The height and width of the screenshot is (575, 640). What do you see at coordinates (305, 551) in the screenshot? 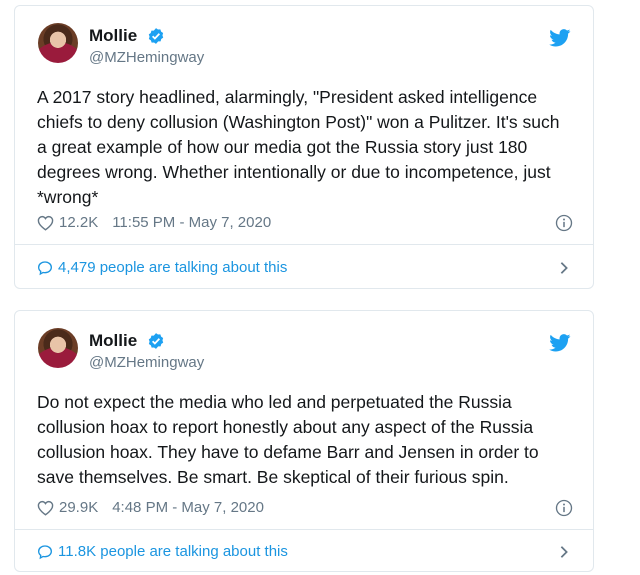
I see `conversation-link: 11.8K people are talking about this` at bounding box center [305, 551].